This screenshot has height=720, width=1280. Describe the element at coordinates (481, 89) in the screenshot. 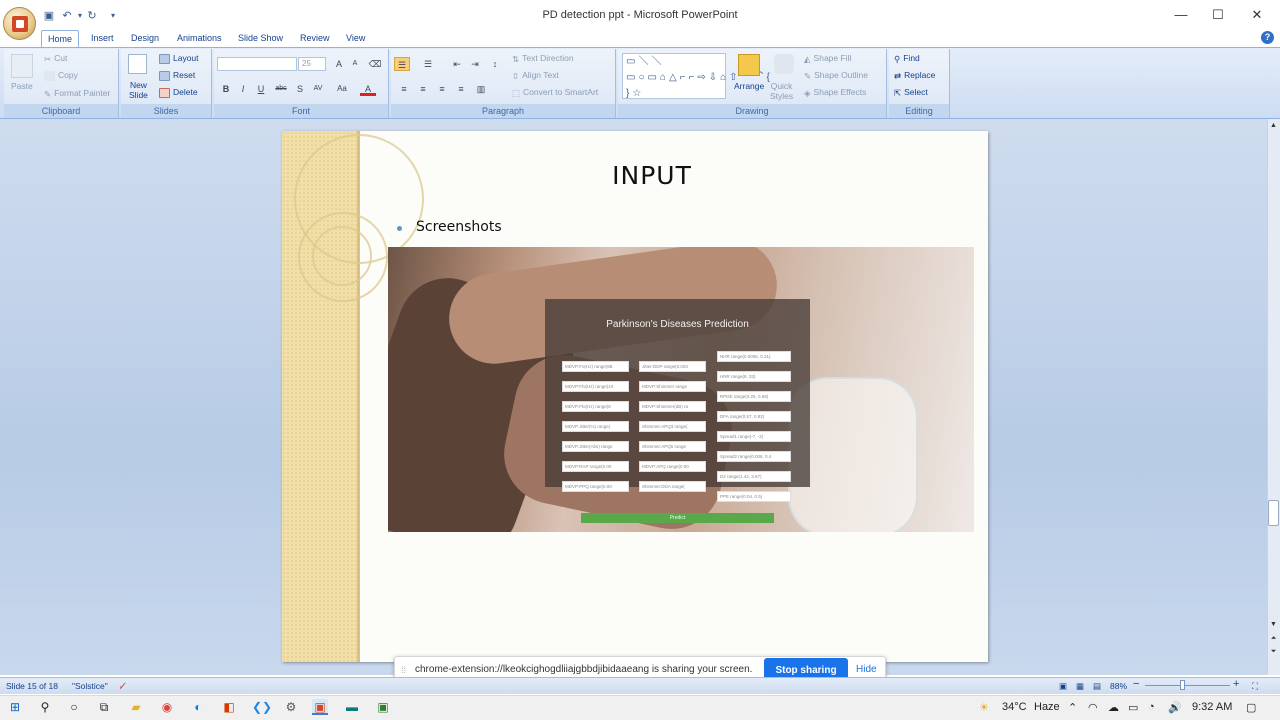

I see `columns-icon: ▥` at that location.